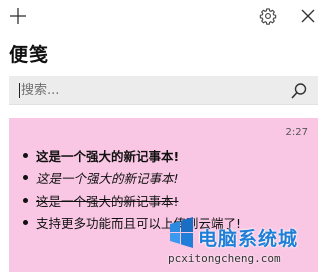 This screenshot has width=328, height=272. Describe the element at coordinates (139, 224) in the screenshot. I see `note-line-text: 支持更多功能而且可以上传到云端了!` at that location.